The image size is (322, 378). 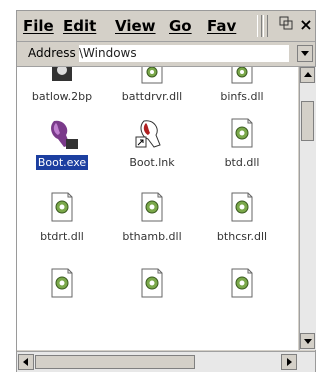 I want to click on list-item: btdrt.dll, so click(x=62, y=217).